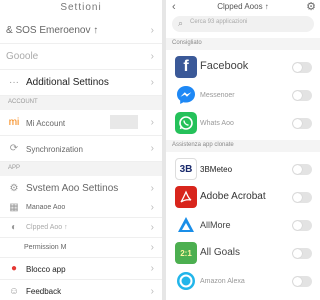  Describe the element at coordinates (222, 281) in the screenshot. I see `app-name: Amazon Alexa` at that location.